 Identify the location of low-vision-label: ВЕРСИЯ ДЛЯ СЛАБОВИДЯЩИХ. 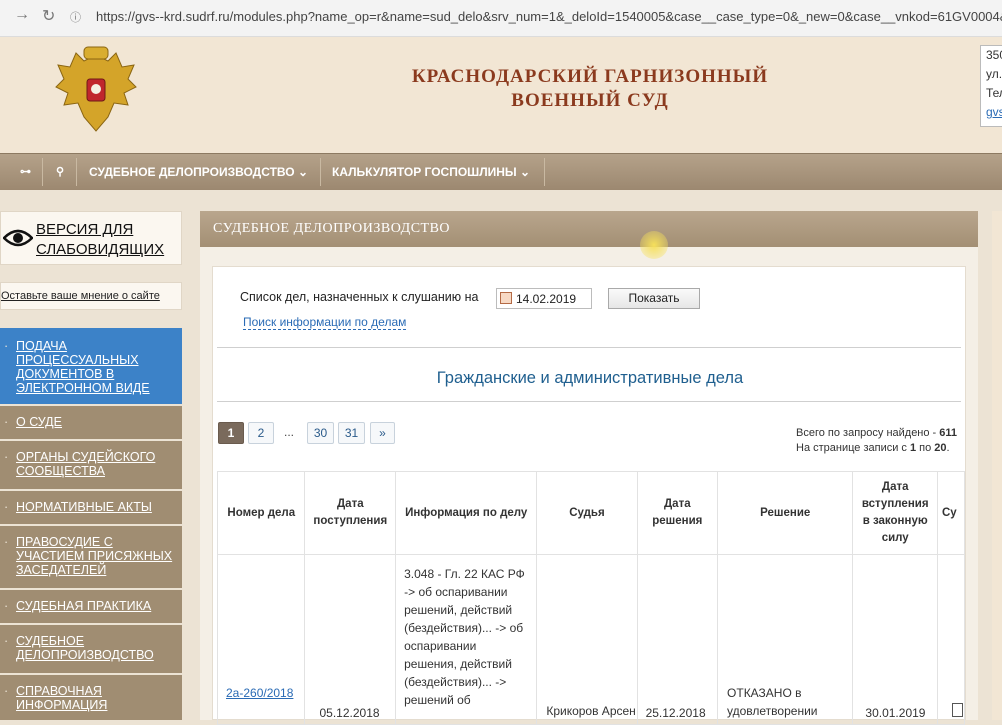
(100, 240).